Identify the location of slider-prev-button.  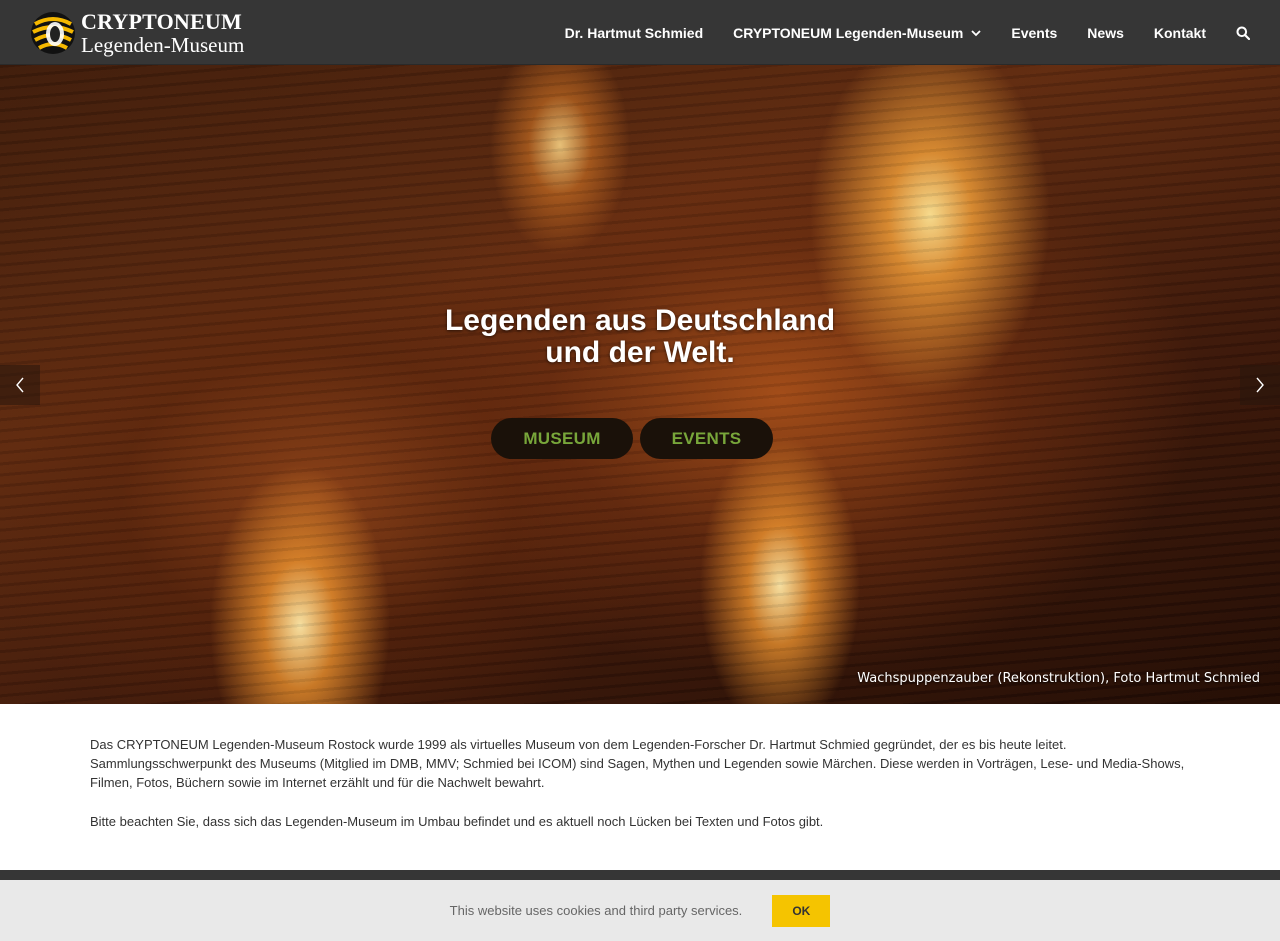
(20, 385).